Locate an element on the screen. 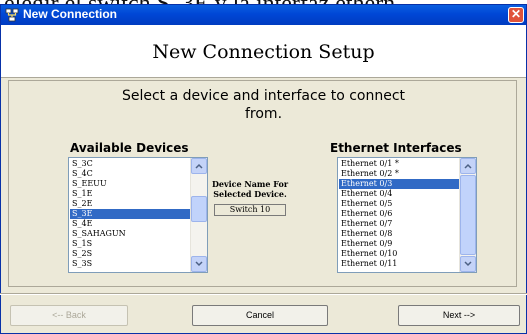 The image size is (527, 334). devices-scrollbar is located at coordinates (198, 215).